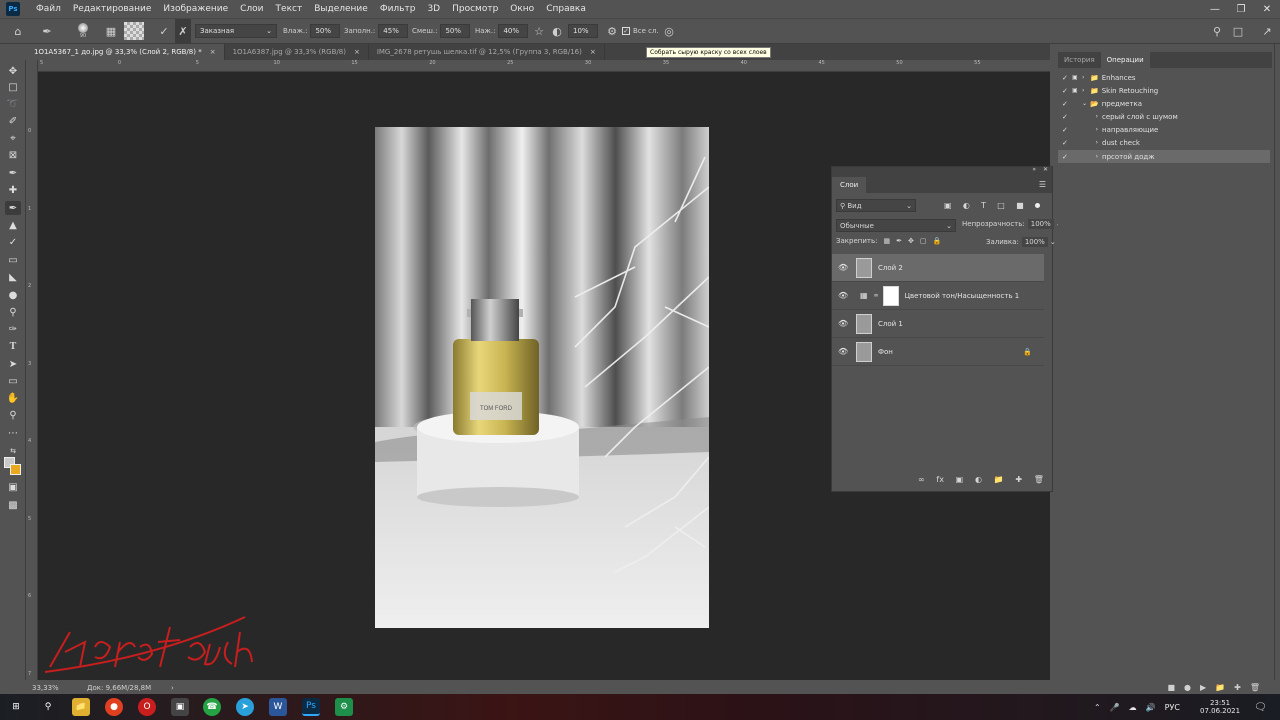 This screenshot has height=720, width=1280. Describe the element at coordinates (13, 364) in the screenshot. I see `path-select-tool-icon: ➤` at that location.